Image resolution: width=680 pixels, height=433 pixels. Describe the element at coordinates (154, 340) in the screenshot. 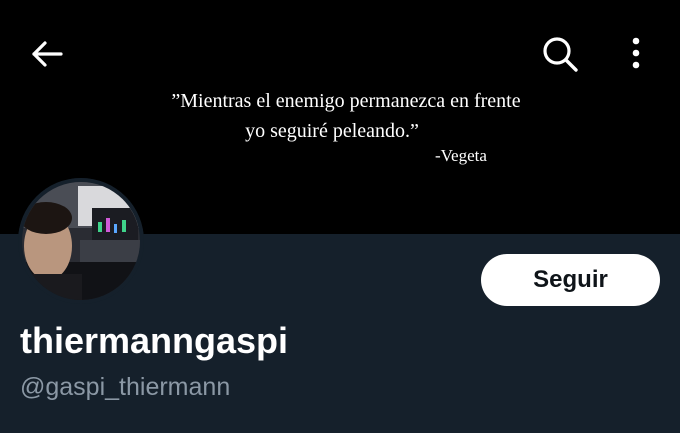

I see `profile-display-name: thiermanngaspi` at that location.